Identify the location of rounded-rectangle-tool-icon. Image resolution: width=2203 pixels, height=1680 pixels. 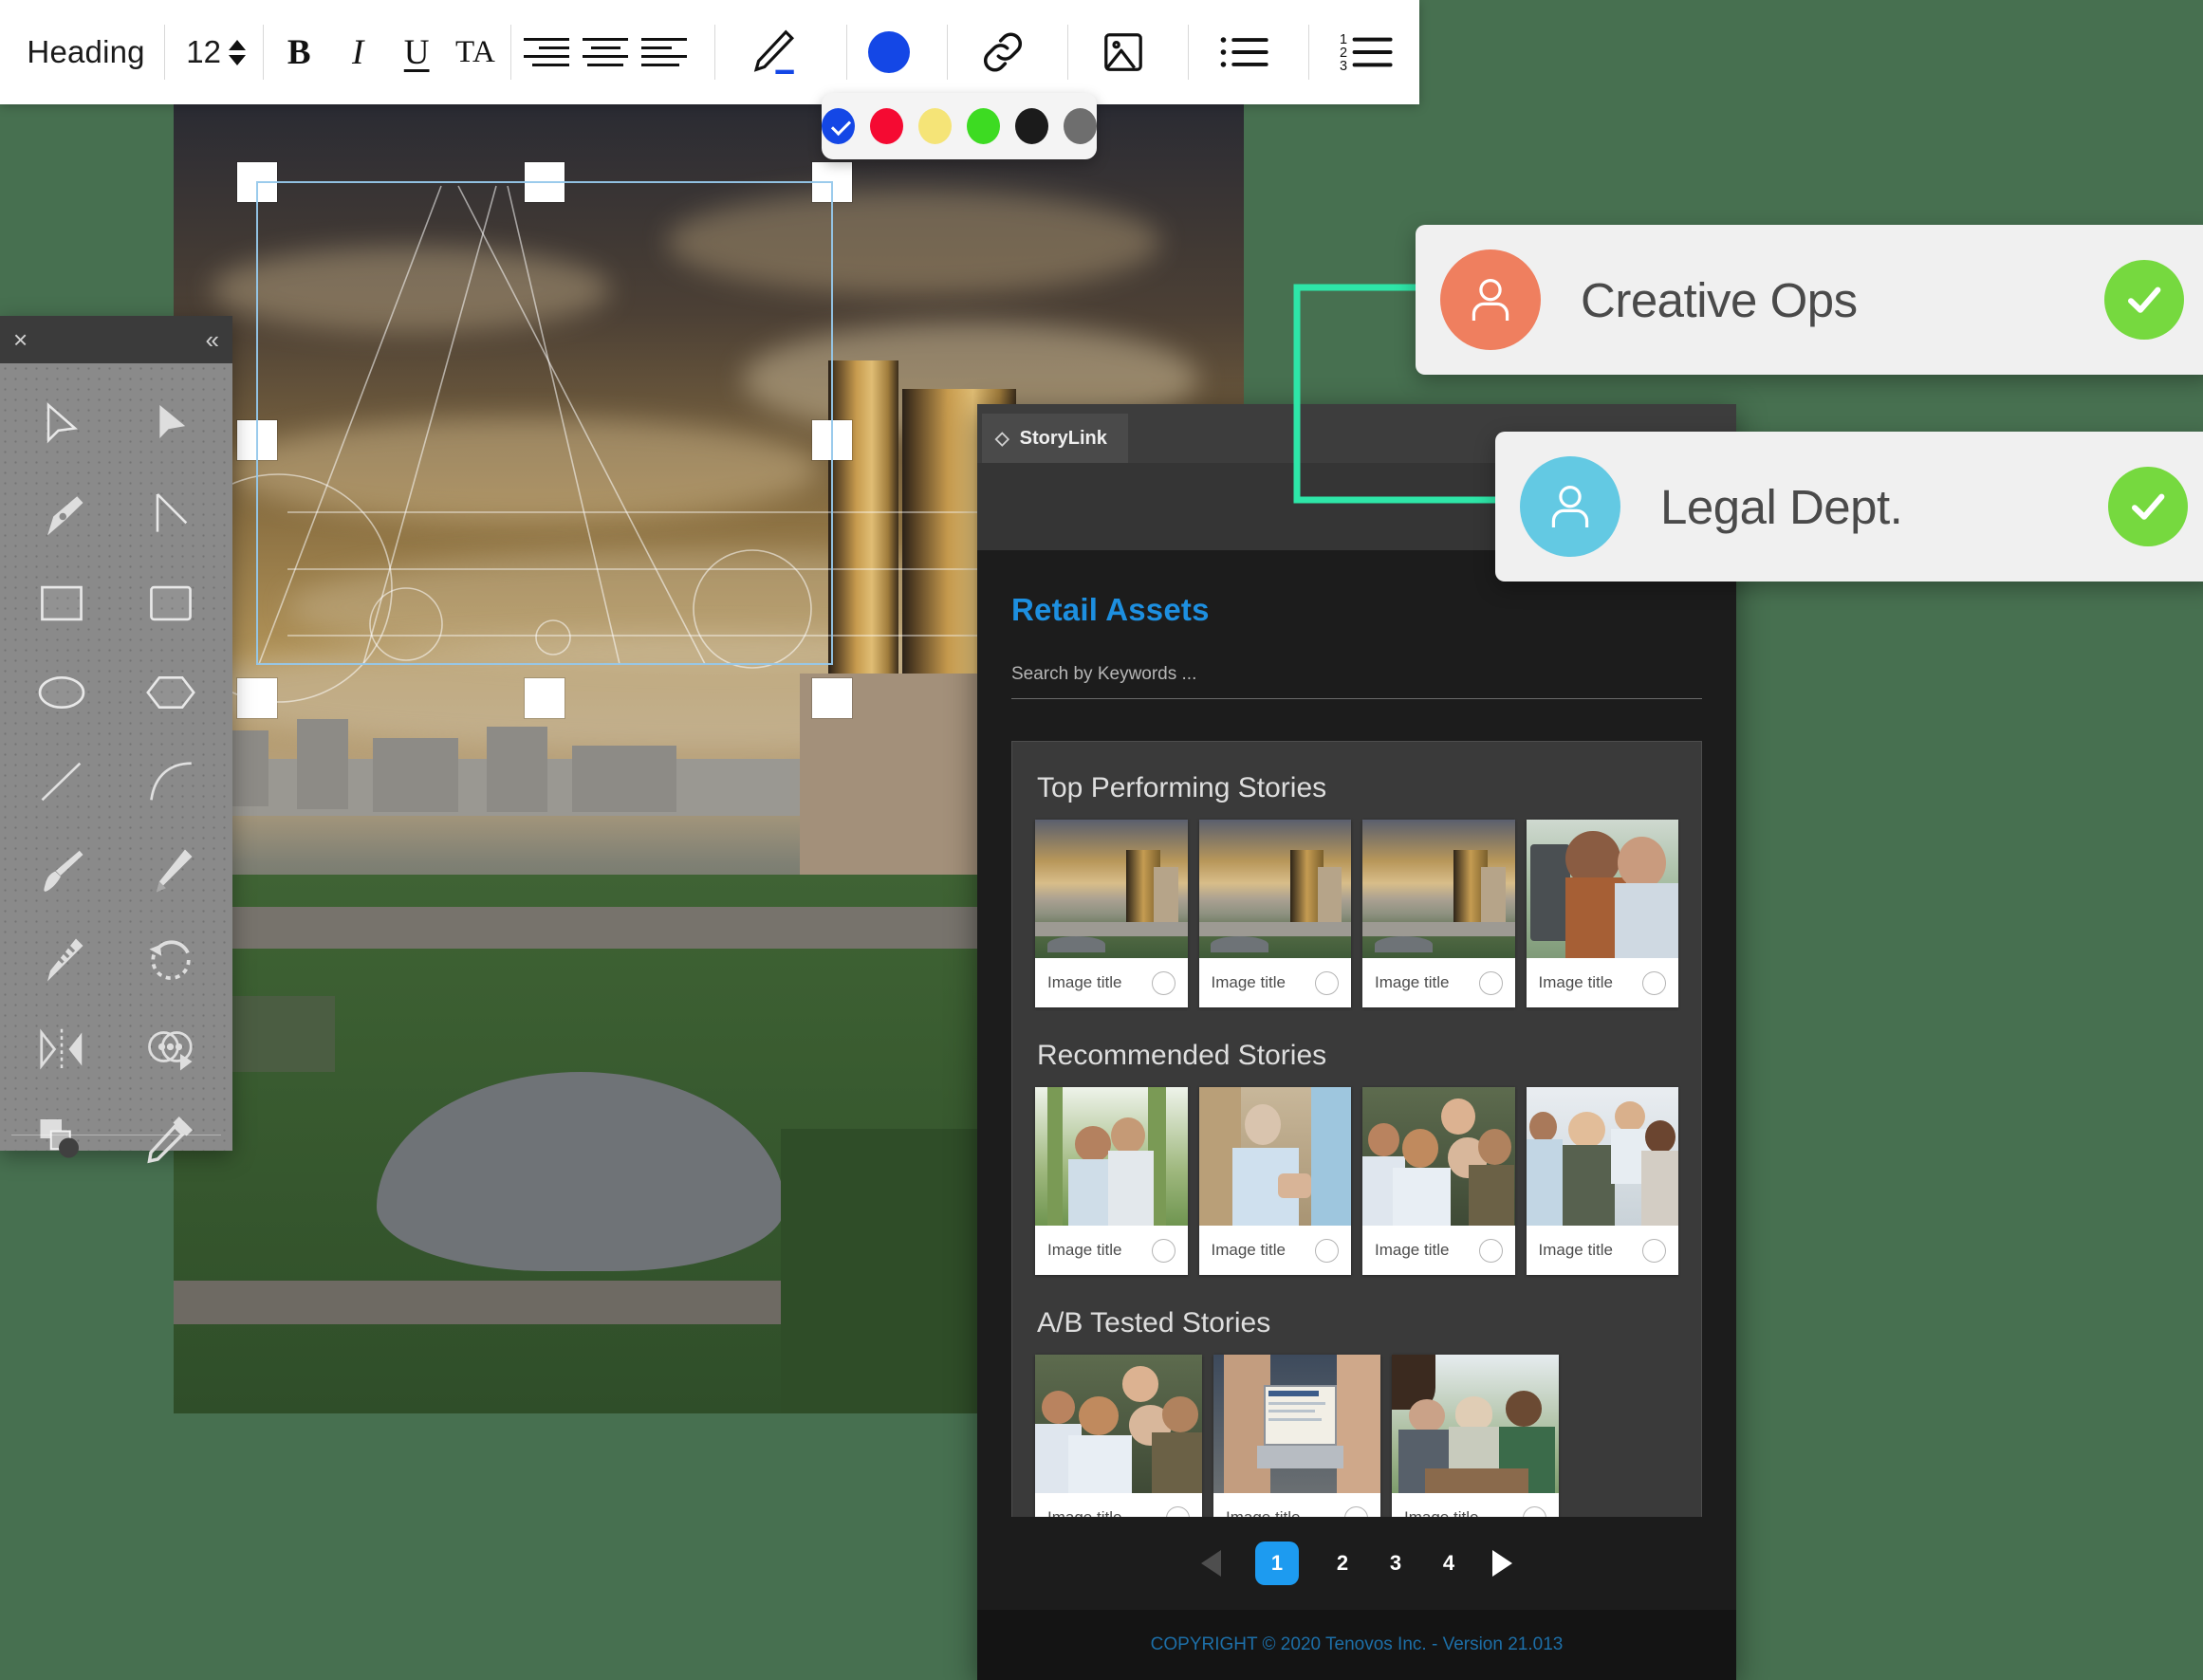
(171, 603).